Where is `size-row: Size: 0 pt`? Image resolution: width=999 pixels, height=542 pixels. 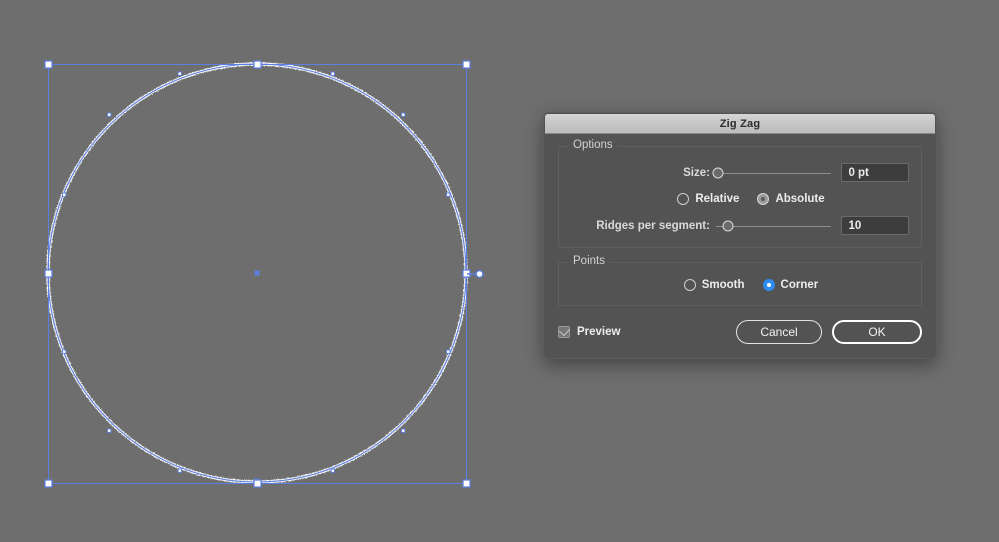
size-row: Size: 0 pt is located at coordinates (740, 172).